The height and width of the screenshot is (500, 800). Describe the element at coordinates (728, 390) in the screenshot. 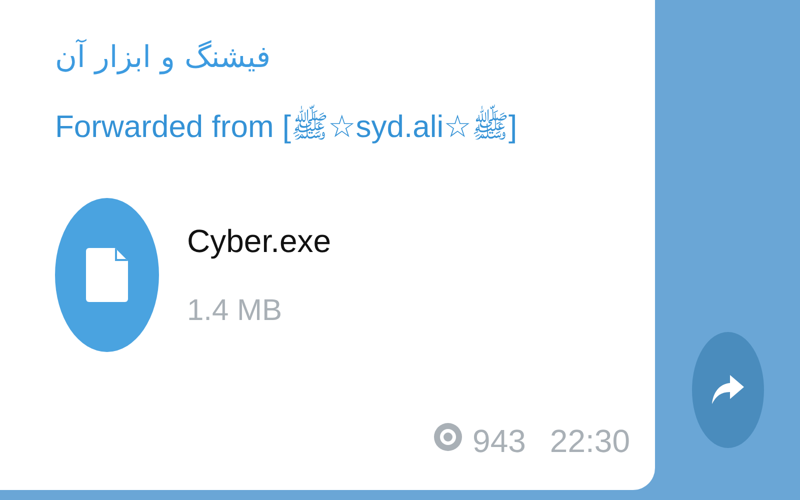

I see `share-icon` at that location.